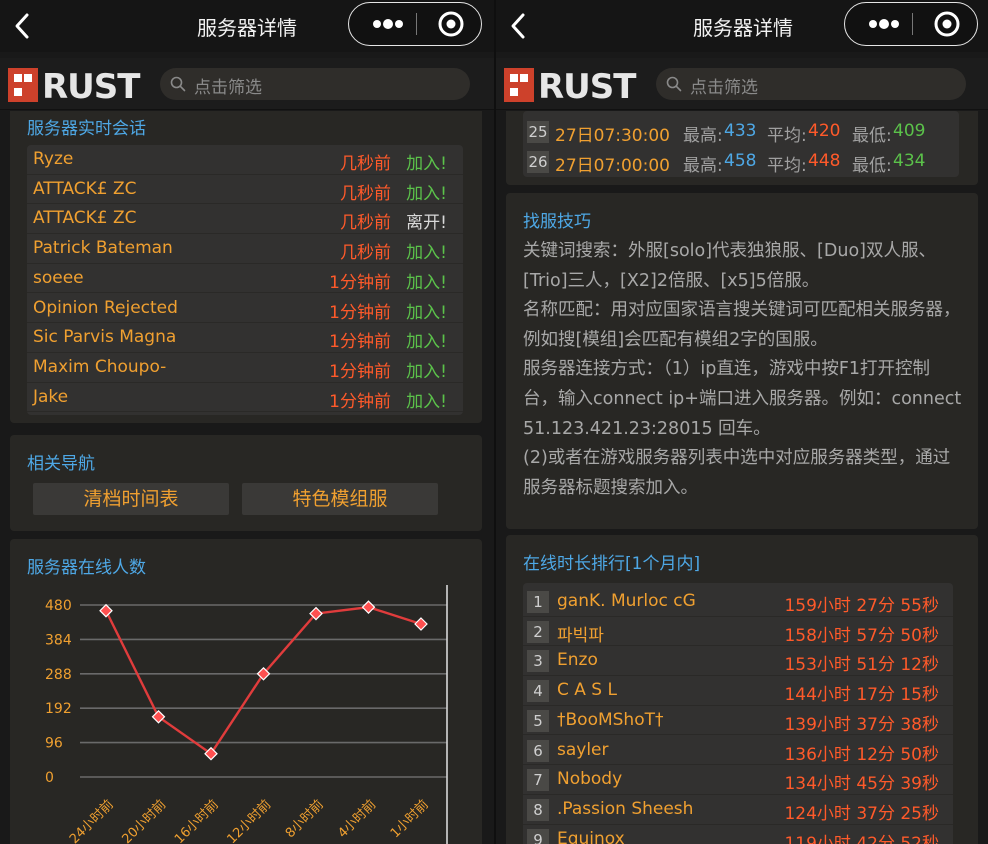  Describe the element at coordinates (58, 606) in the screenshot. I see `y-tick-label: 480` at that location.